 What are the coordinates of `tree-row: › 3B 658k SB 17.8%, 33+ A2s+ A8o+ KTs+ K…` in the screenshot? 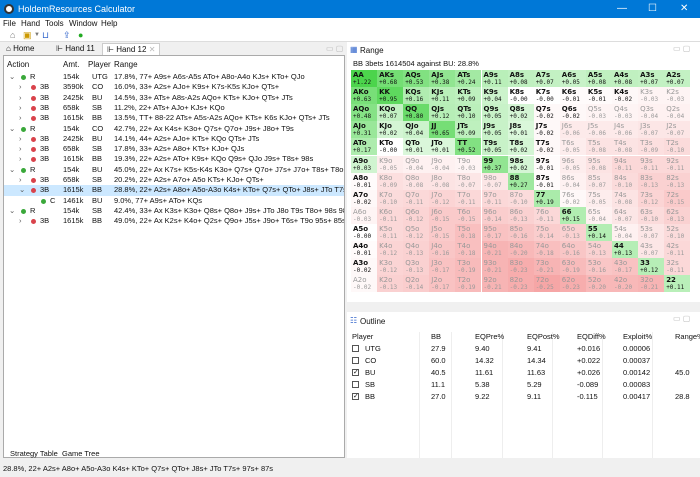 It's located at (174, 149).